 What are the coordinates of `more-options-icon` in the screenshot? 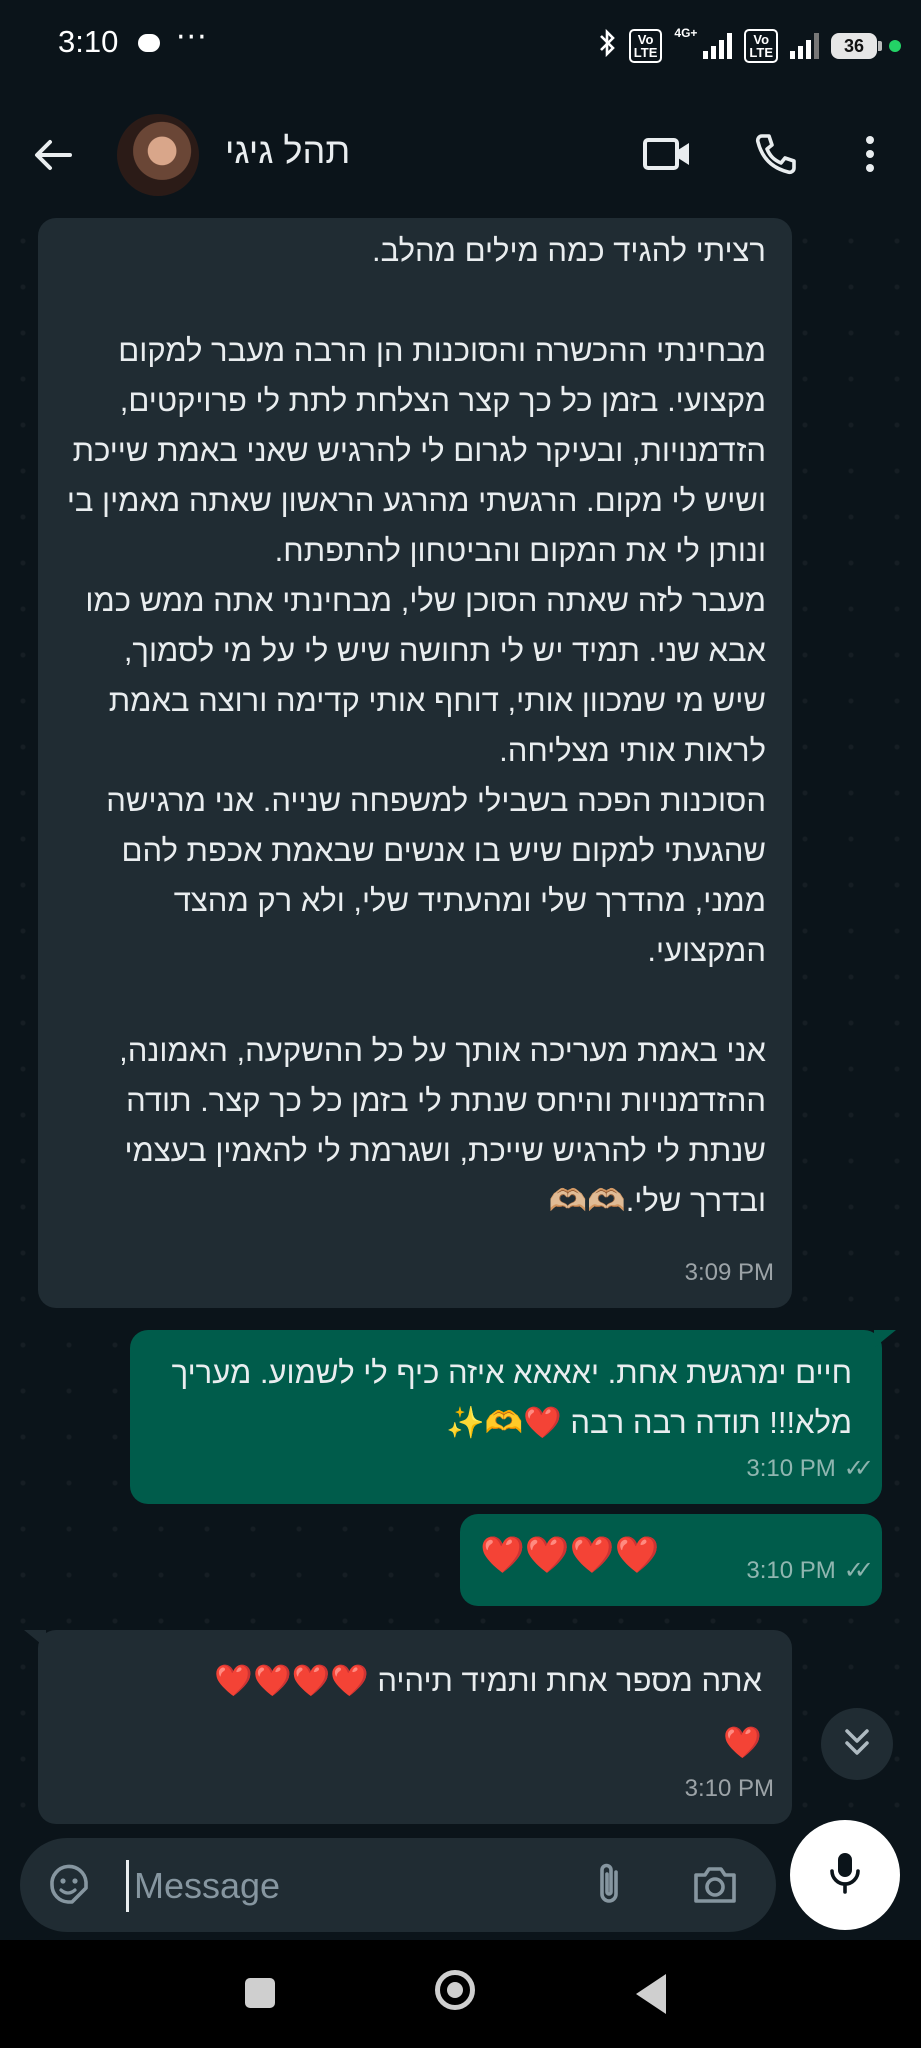 It's located at (870, 154).